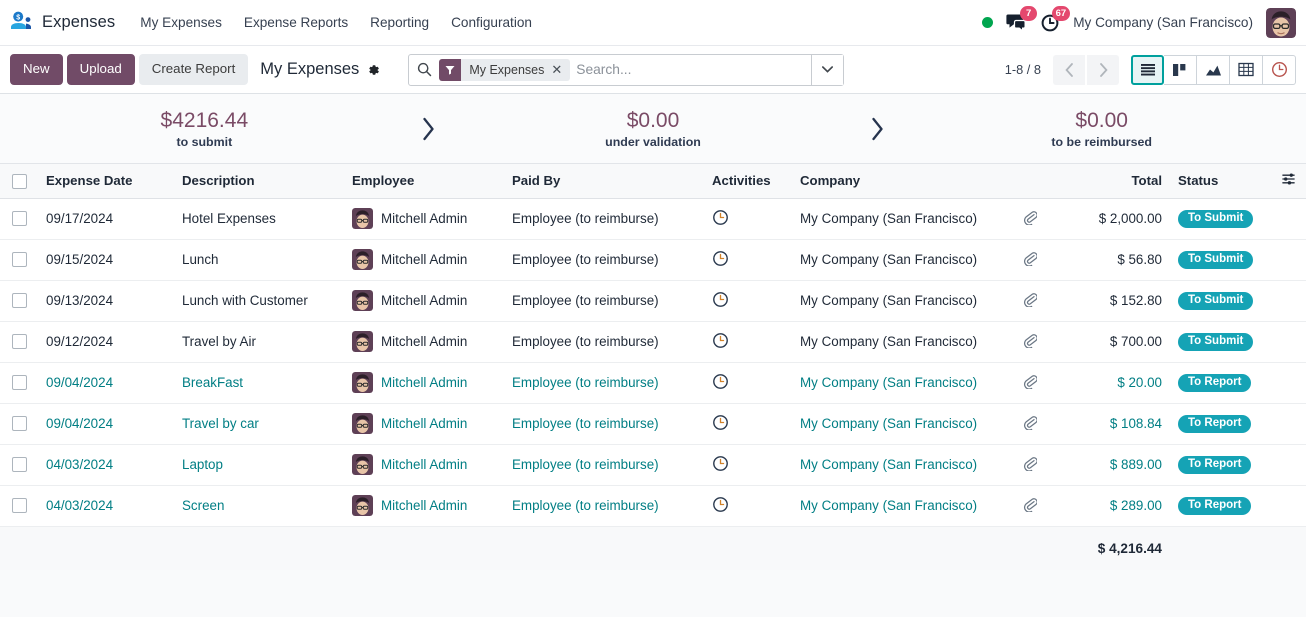 The height and width of the screenshot is (617, 1306). Describe the element at coordinates (1069, 69) in the screenshot. I see `pager-previous-button` at that location.